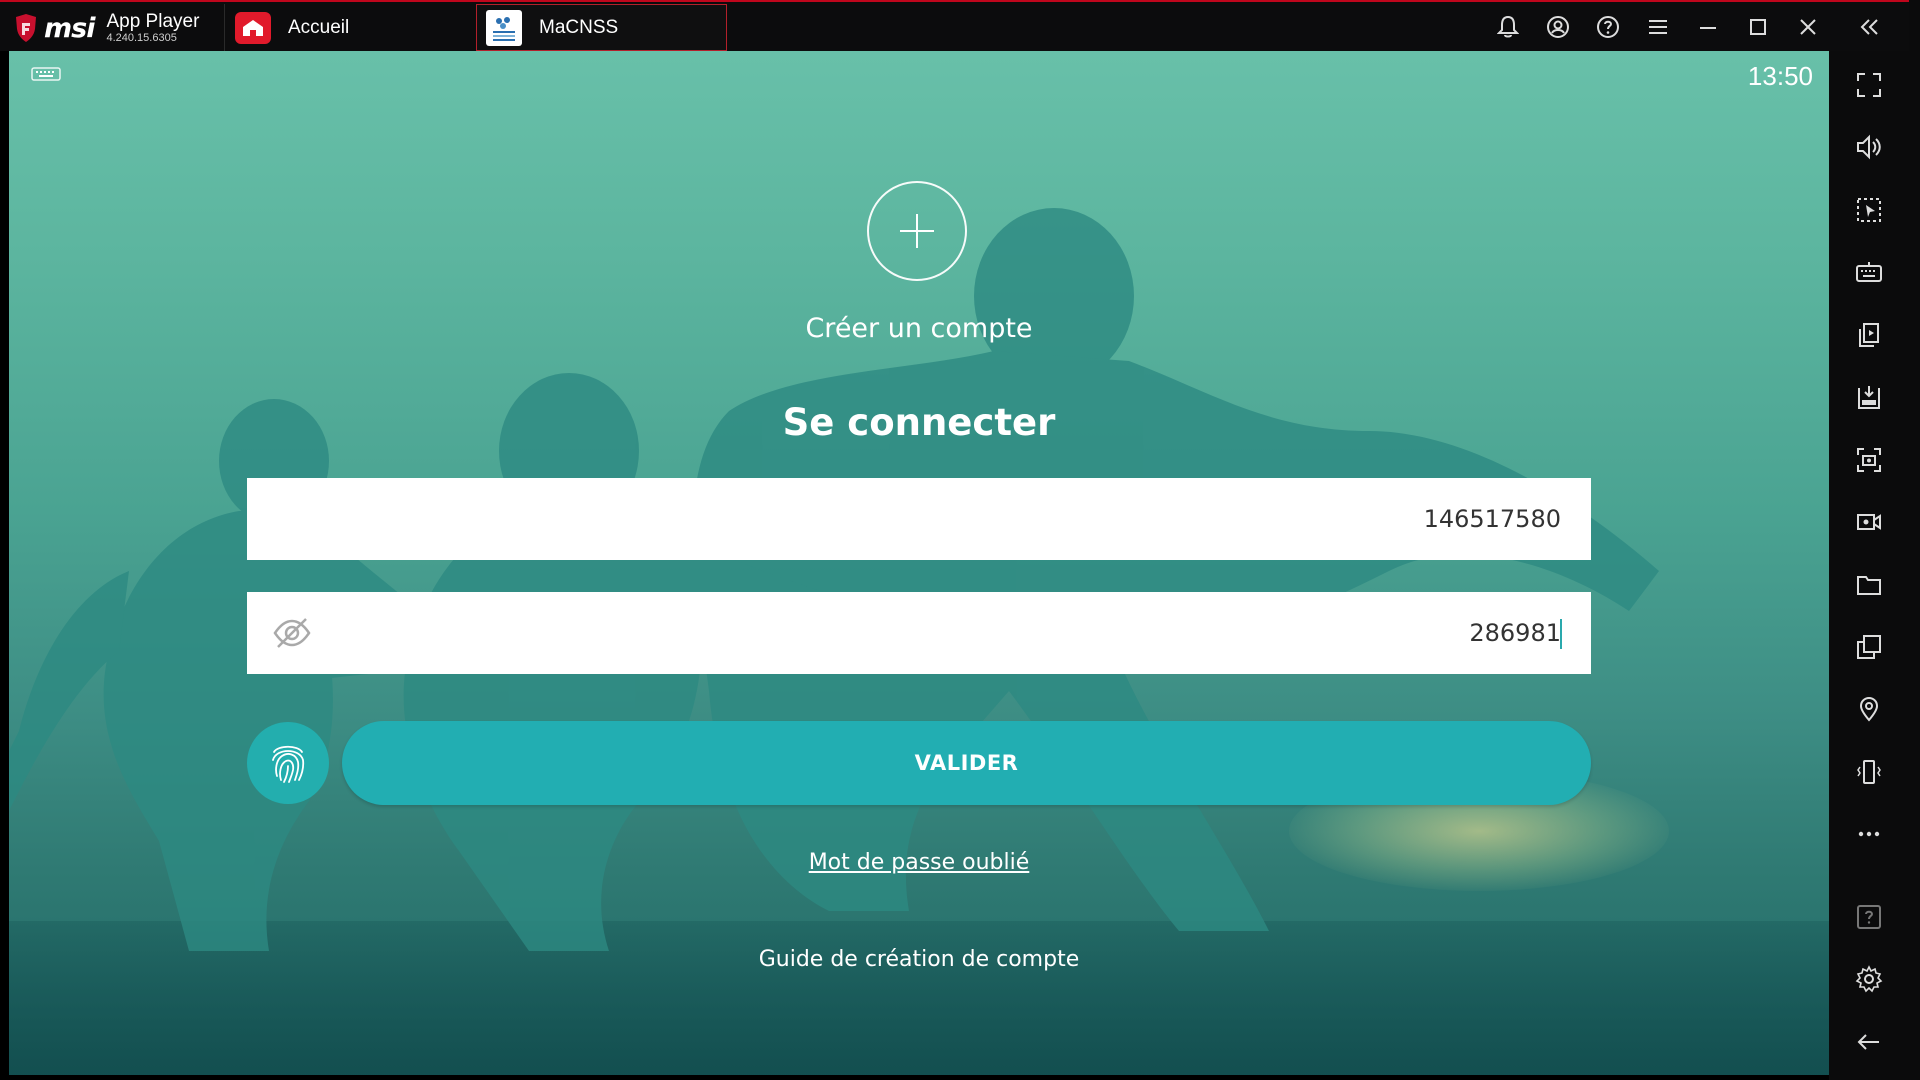 This screenshot has width=1920, height=1080. I want to click on keyboard-icon, so click(46, 75).